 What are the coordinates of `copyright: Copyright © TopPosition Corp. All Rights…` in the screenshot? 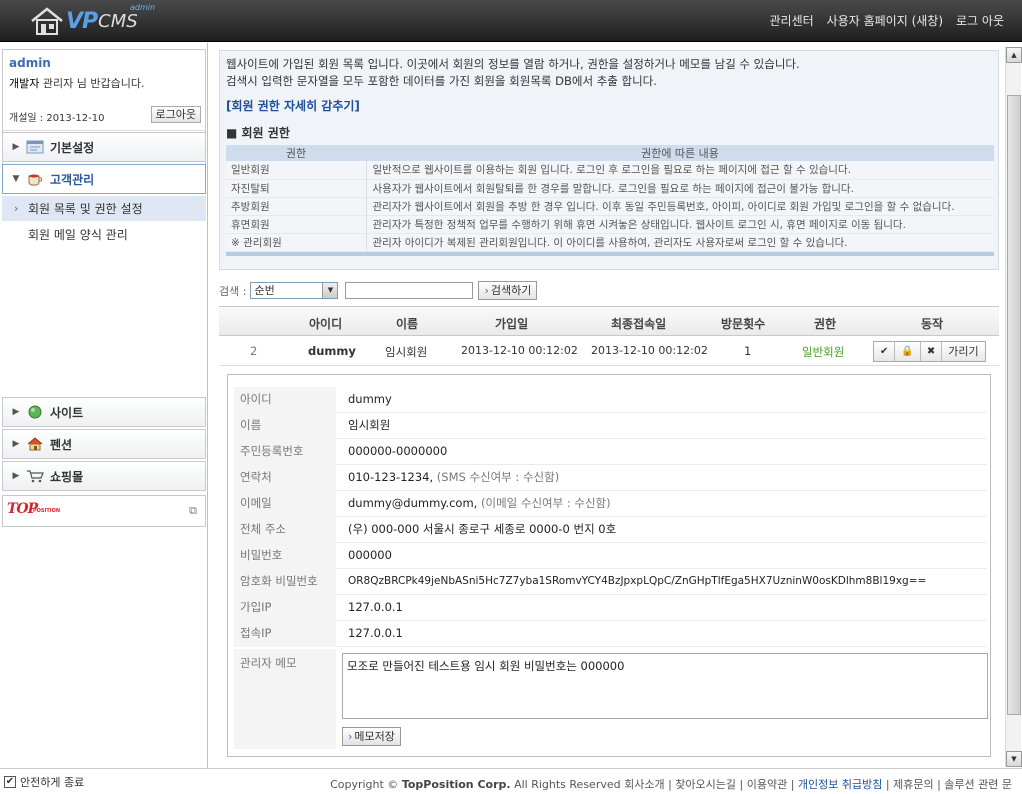 It's located at (671, 784).